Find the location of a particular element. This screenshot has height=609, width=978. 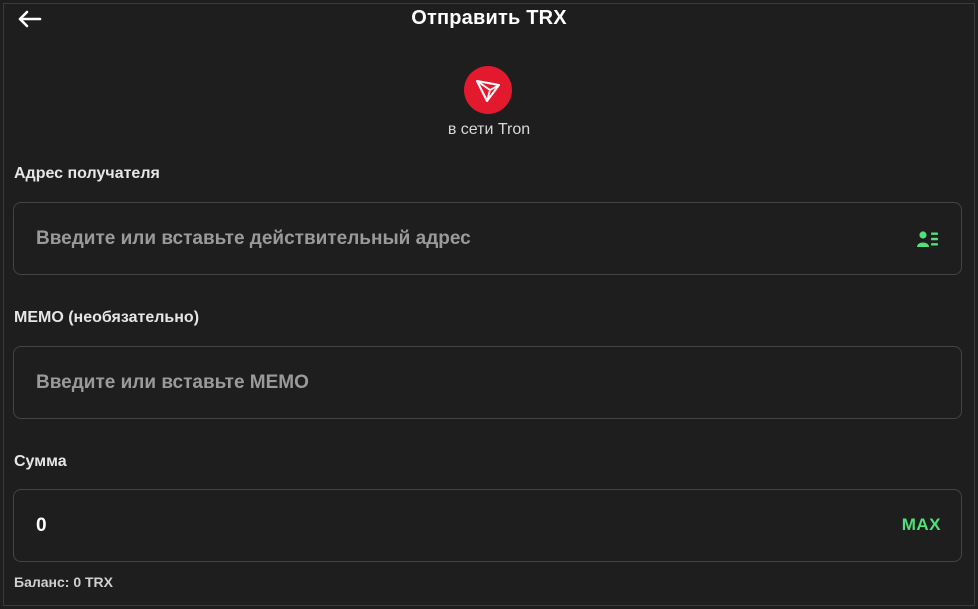

address-book-icon is located at coordinates (928, 239).